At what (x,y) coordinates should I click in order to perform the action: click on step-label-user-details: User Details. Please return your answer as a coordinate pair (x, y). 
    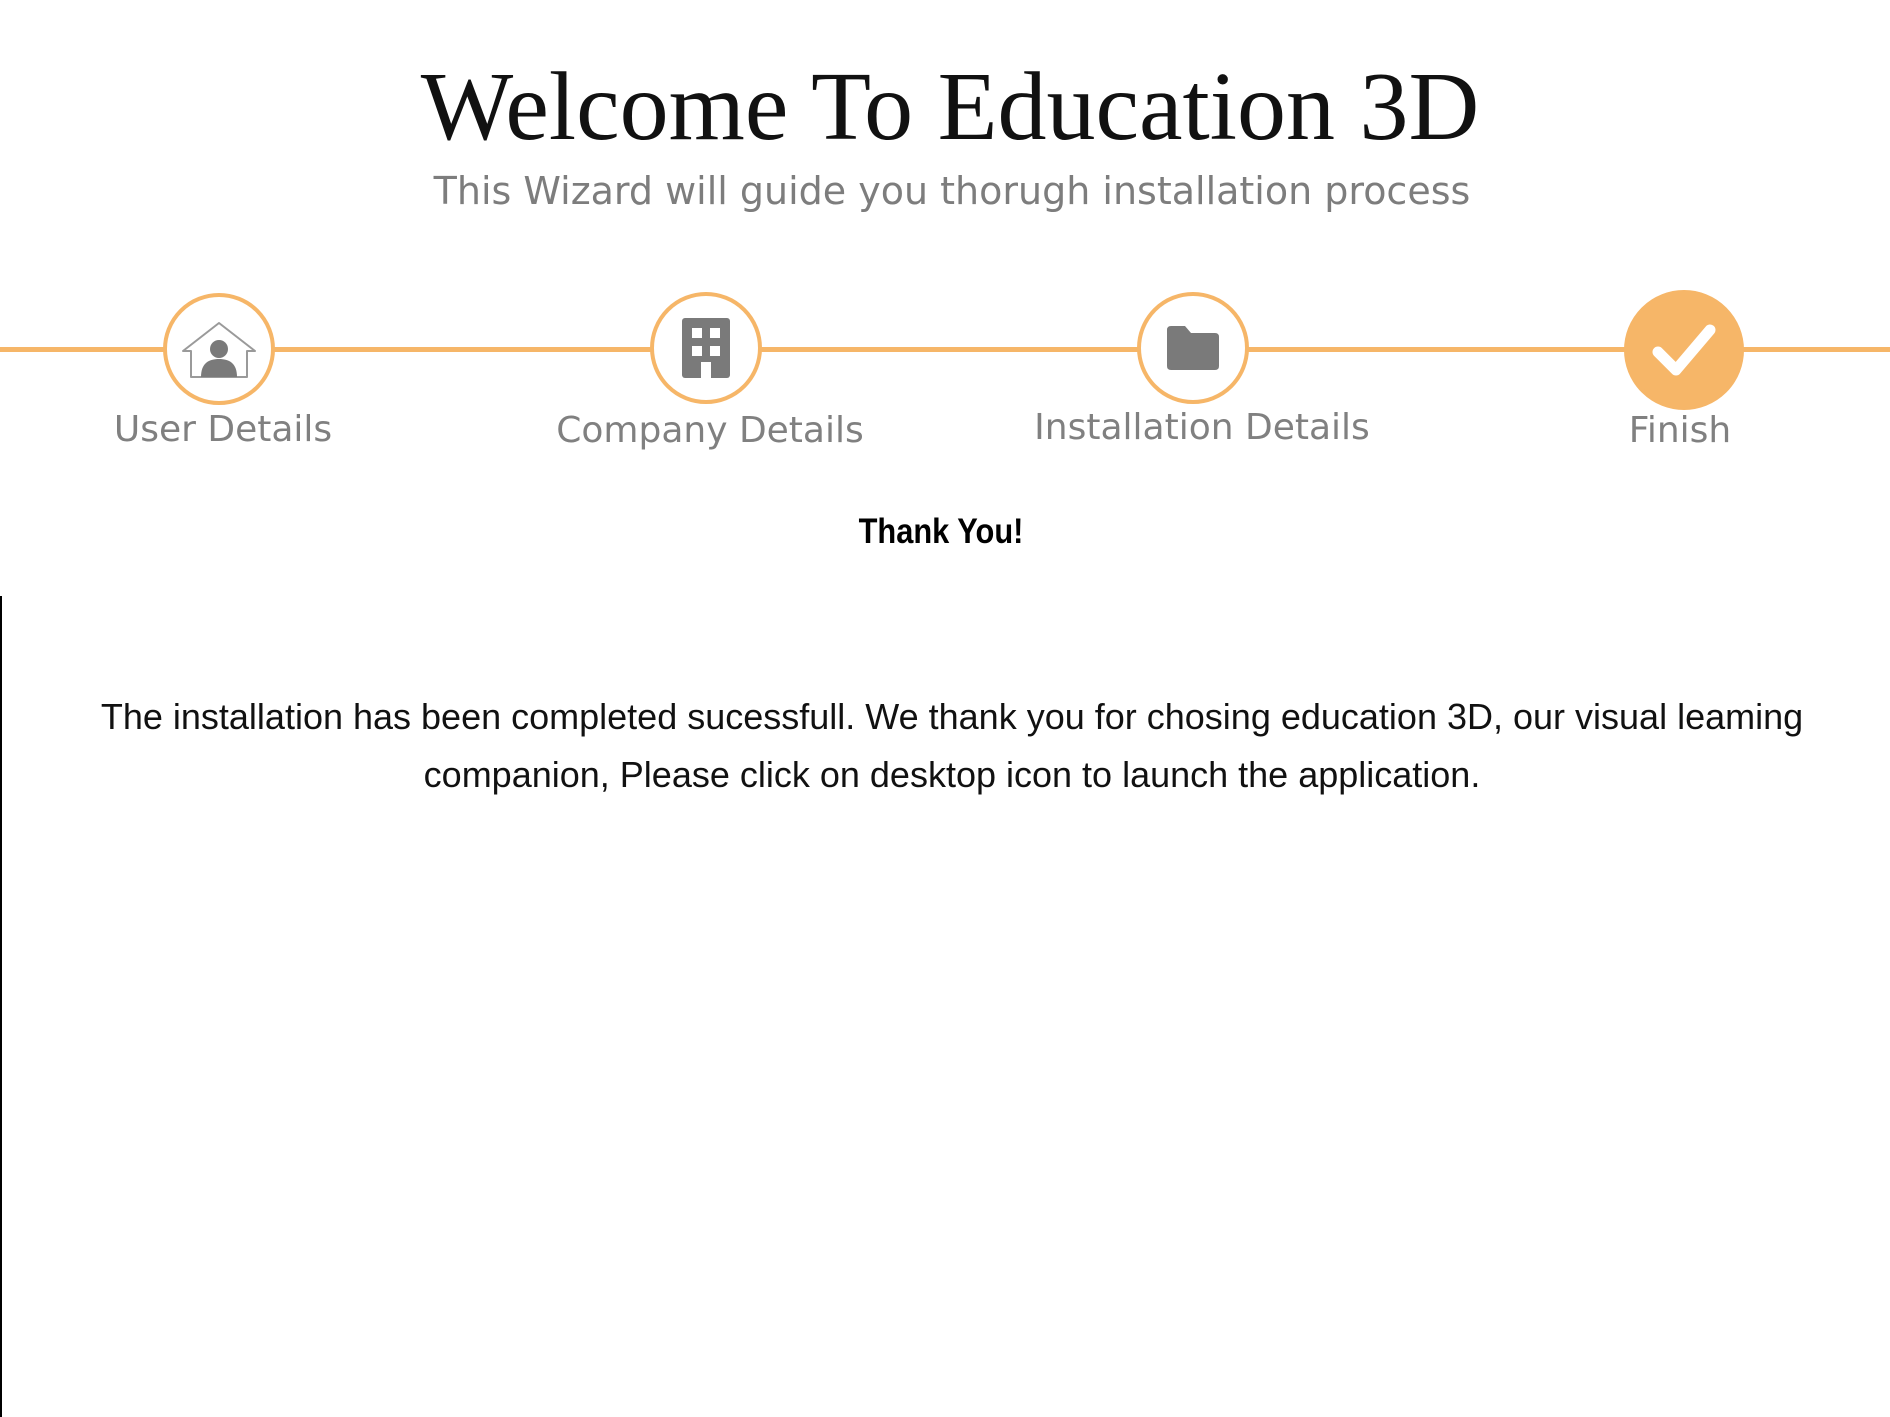
    Looking at the image, I should click on (223, 429).